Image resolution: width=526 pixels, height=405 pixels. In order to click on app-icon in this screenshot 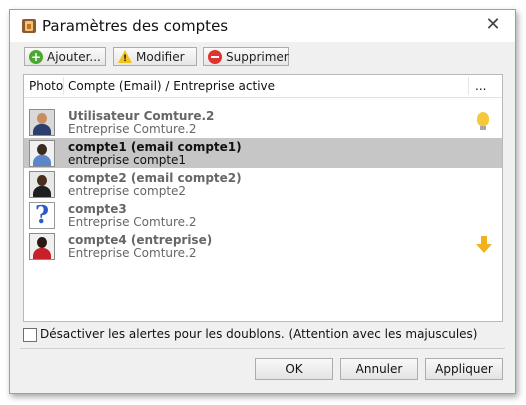, I will do `click(29, 26)`.